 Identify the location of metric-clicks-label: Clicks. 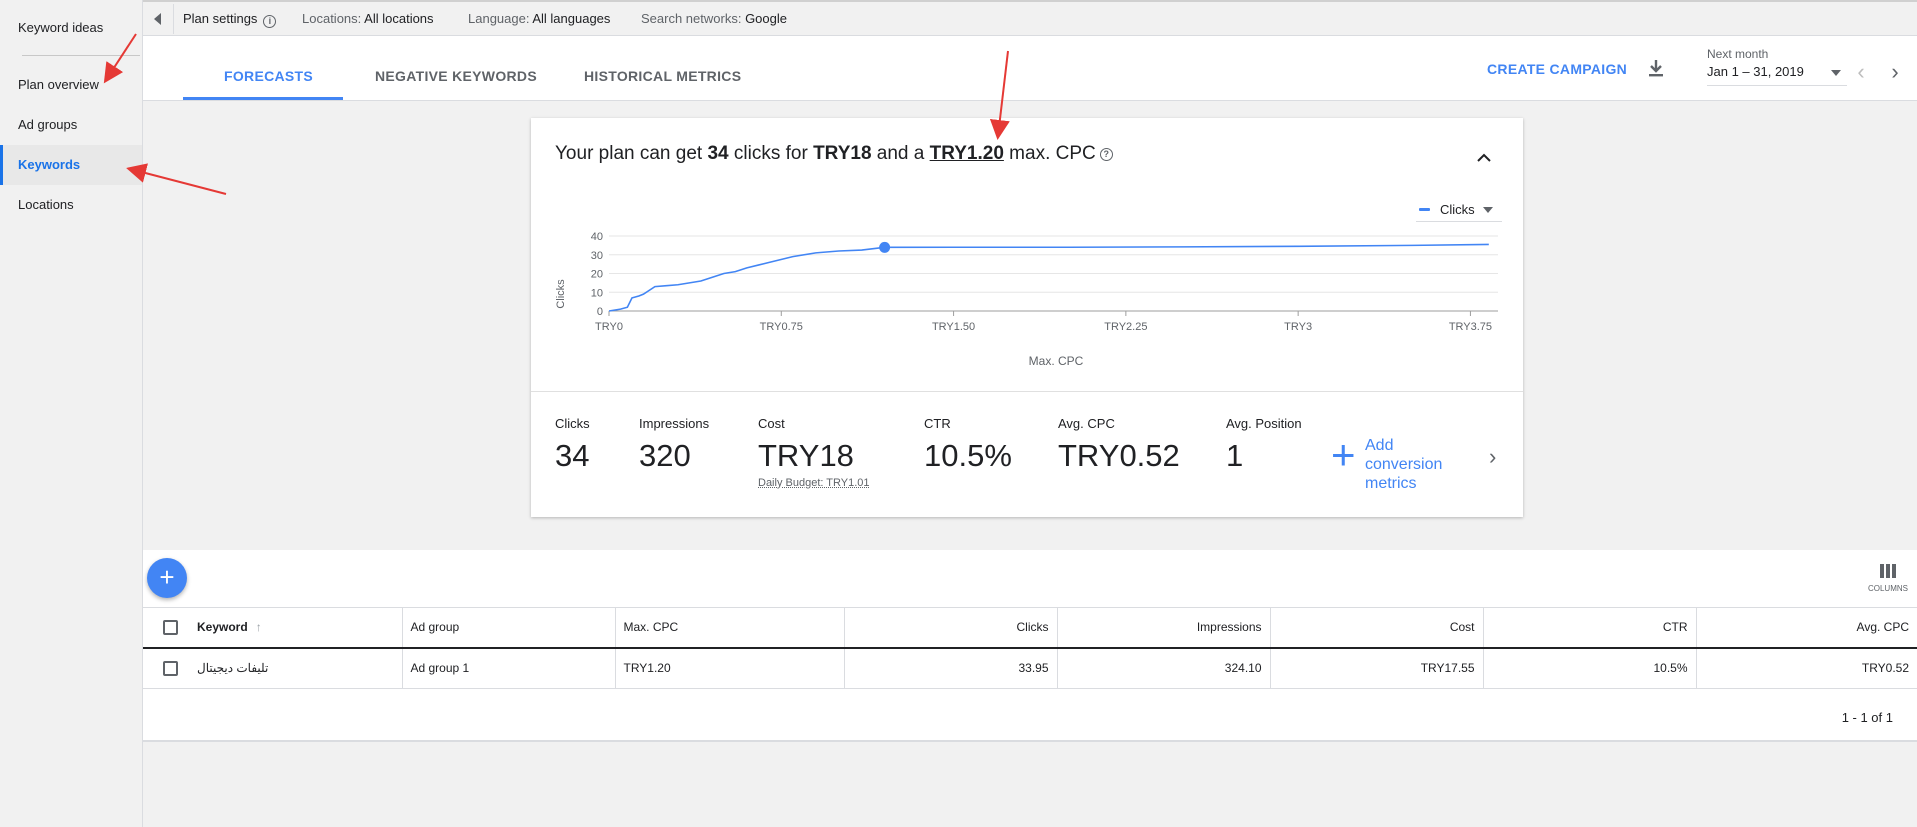
(572, 423).